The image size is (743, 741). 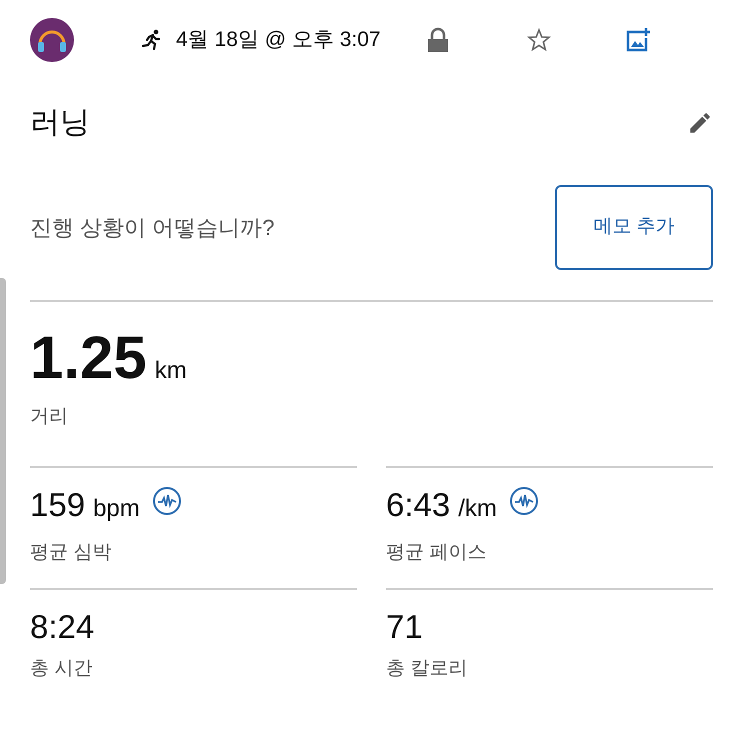 I want to click on metric-value: 71, so click(x=404, y=626).